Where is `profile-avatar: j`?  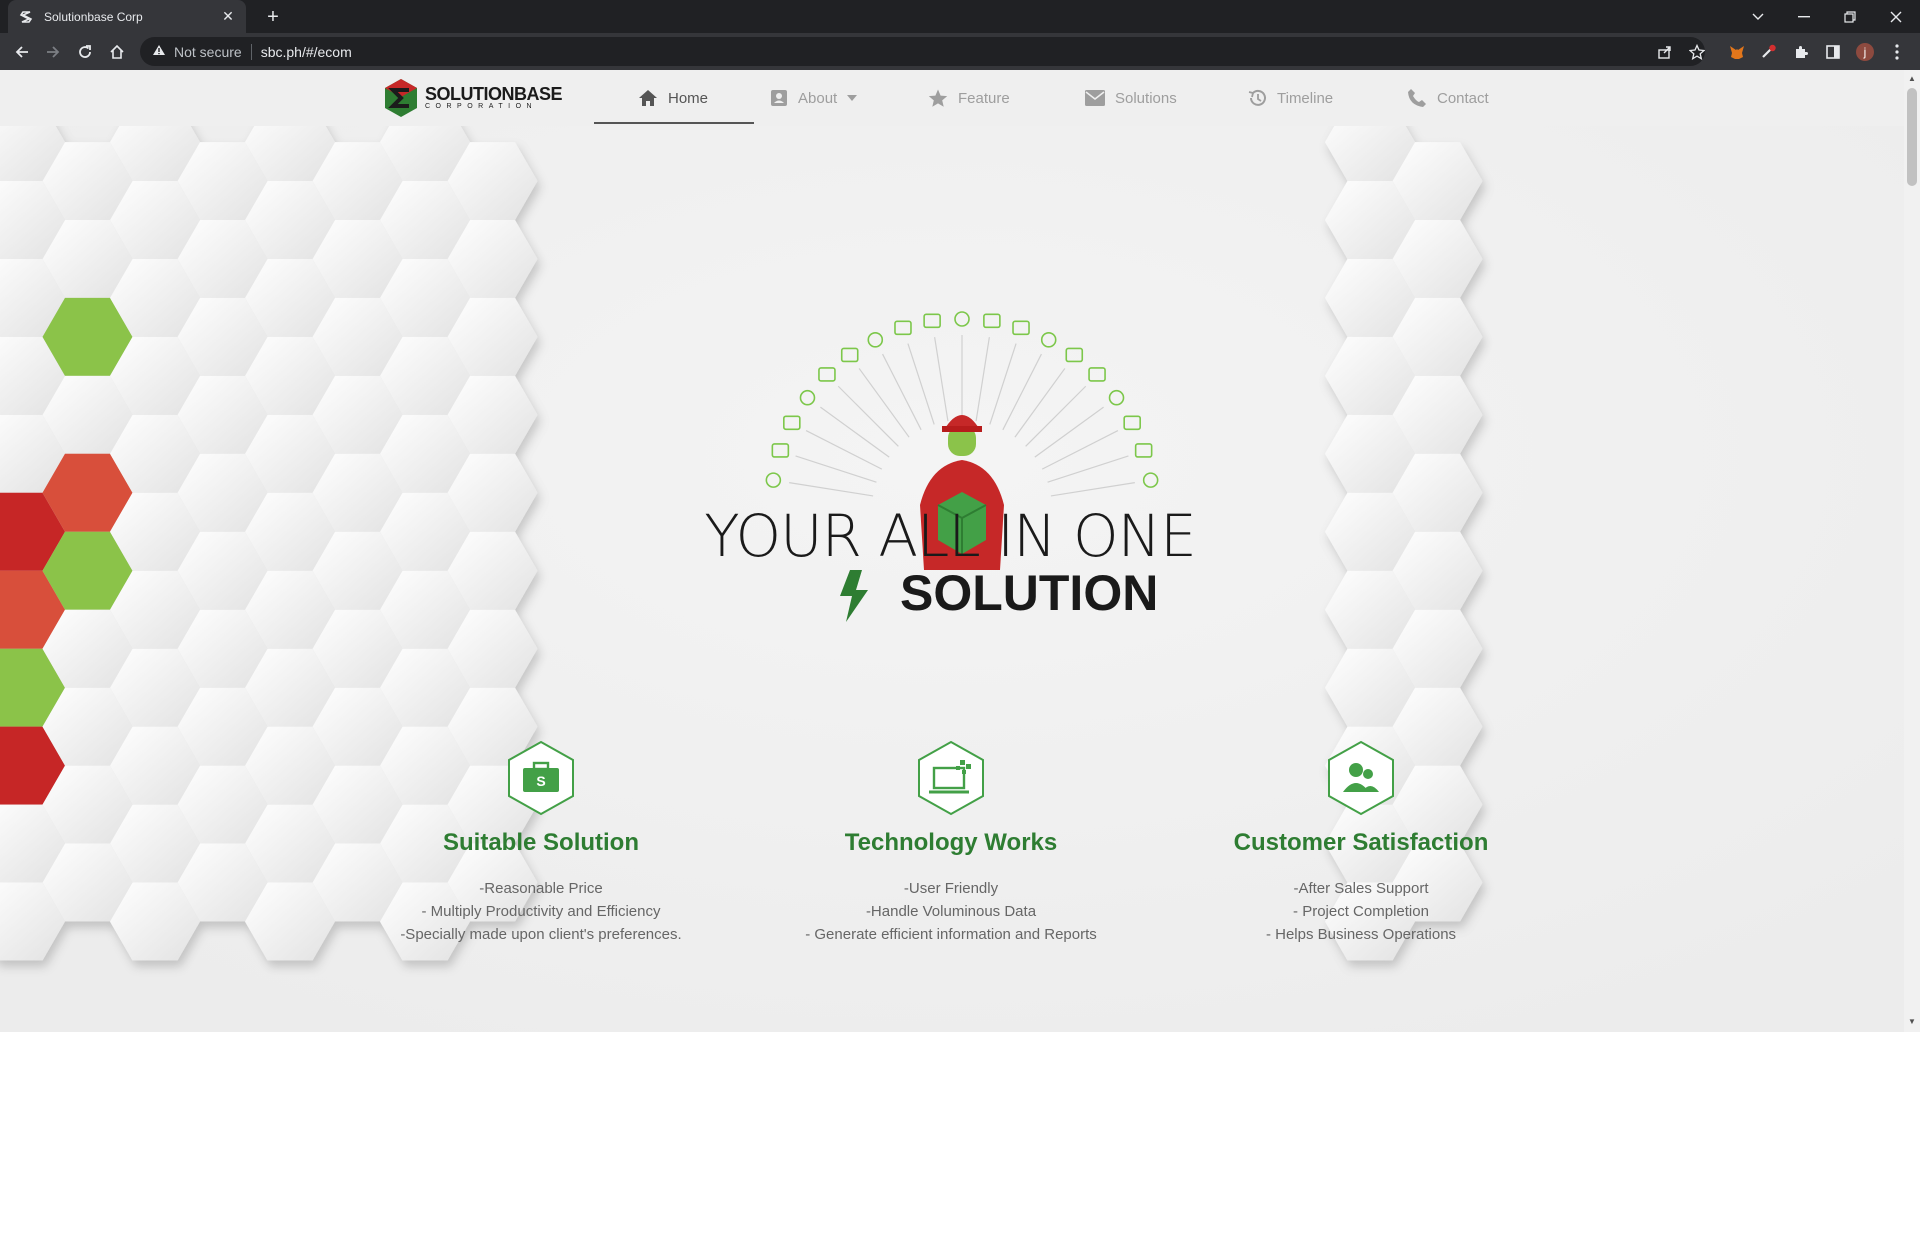 profile-avatar: j is located at coordinates (1865, 52).